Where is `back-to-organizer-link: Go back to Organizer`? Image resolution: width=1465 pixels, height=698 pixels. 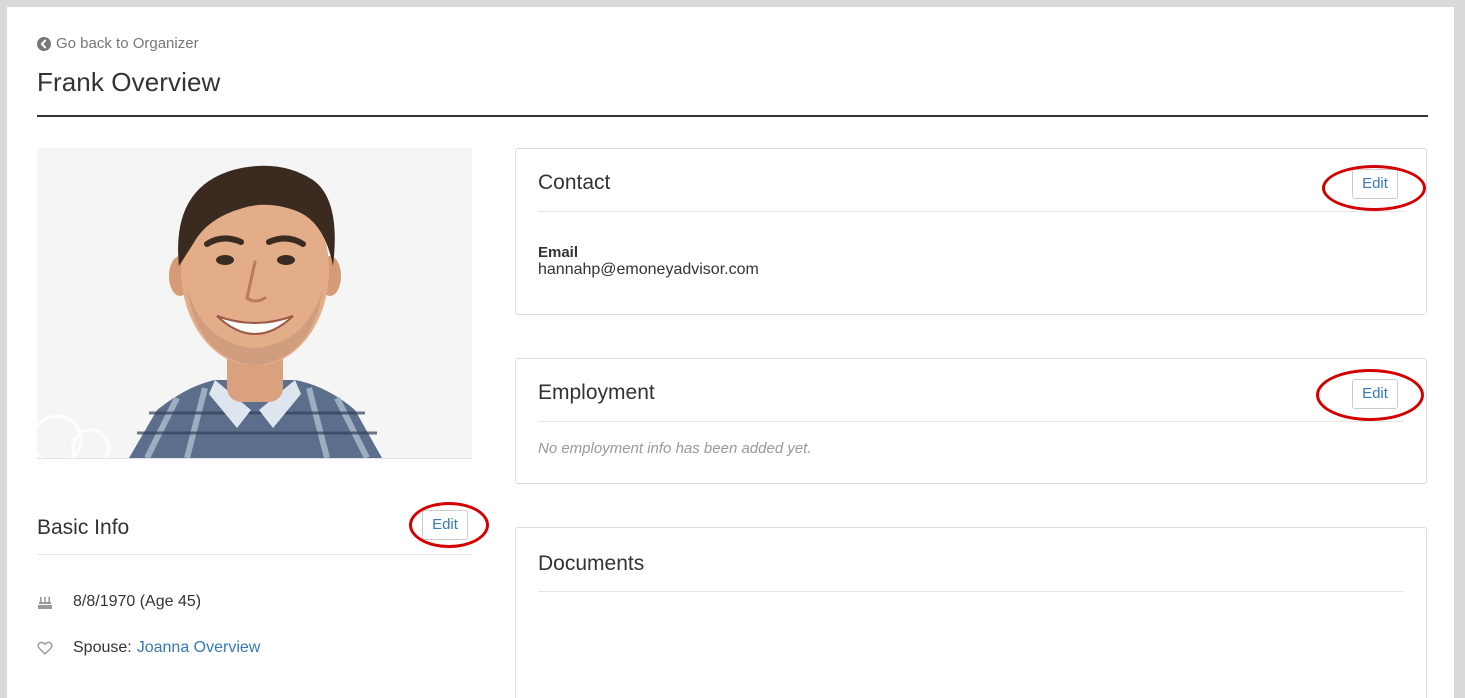 back-to-organizer-link: Go back to Organizer is located at coordinates (118, 43).